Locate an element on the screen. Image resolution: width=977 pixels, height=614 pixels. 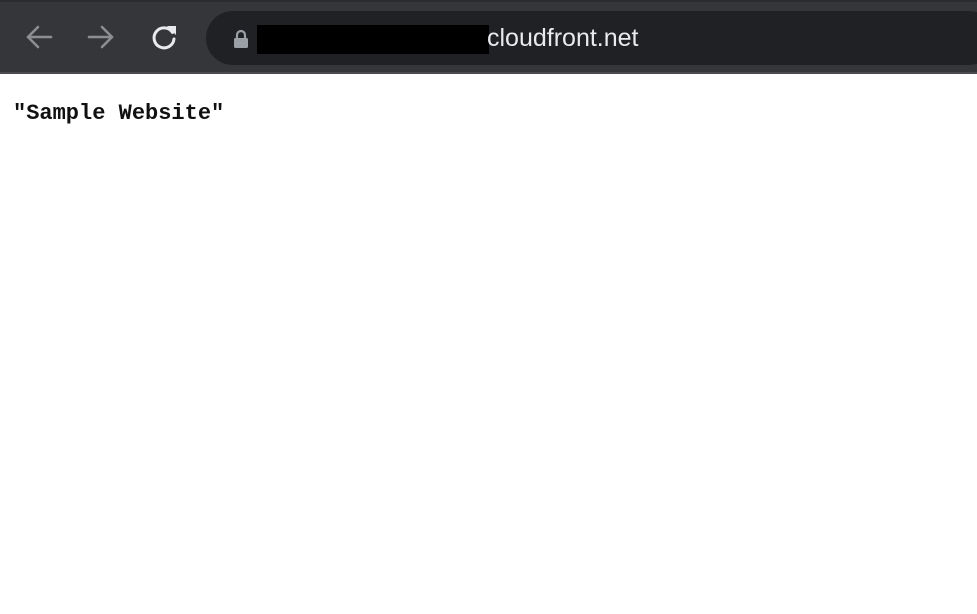
arrow-right-icon is located at coordinates (100, 37).